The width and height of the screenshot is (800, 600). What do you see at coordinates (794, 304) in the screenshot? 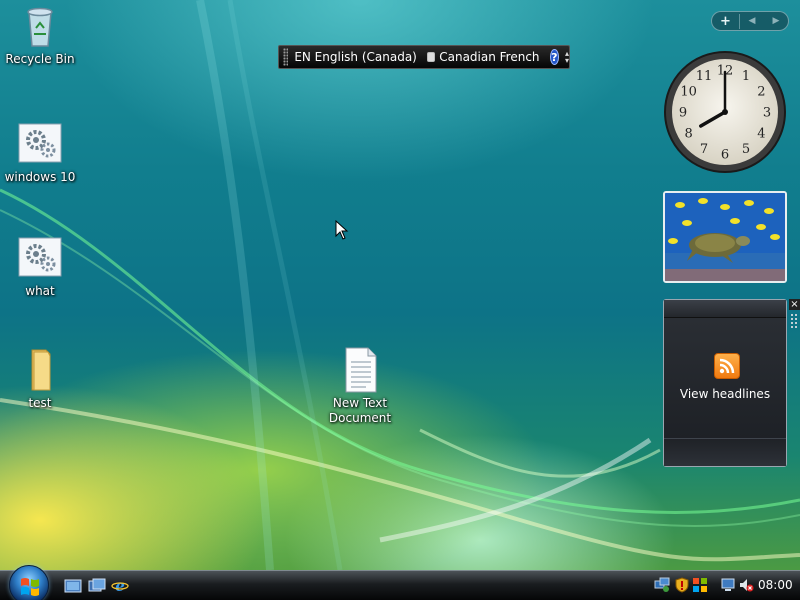
I see `close-gadget-icon: ×` at bounding box center [794, 304].